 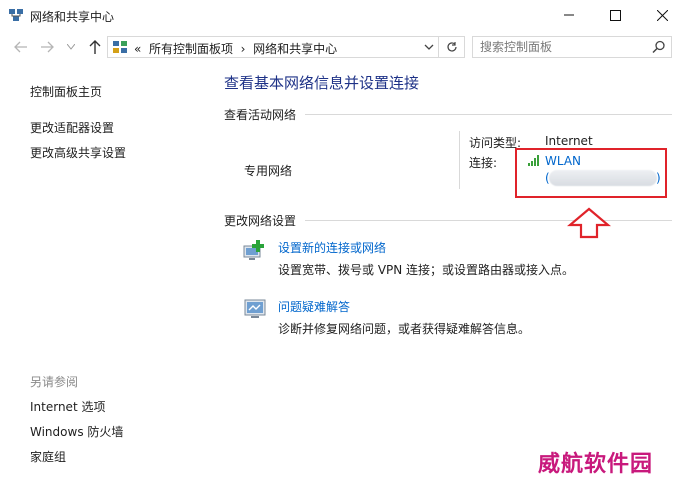 I want to click on up-button, so click(x=95, y=47).